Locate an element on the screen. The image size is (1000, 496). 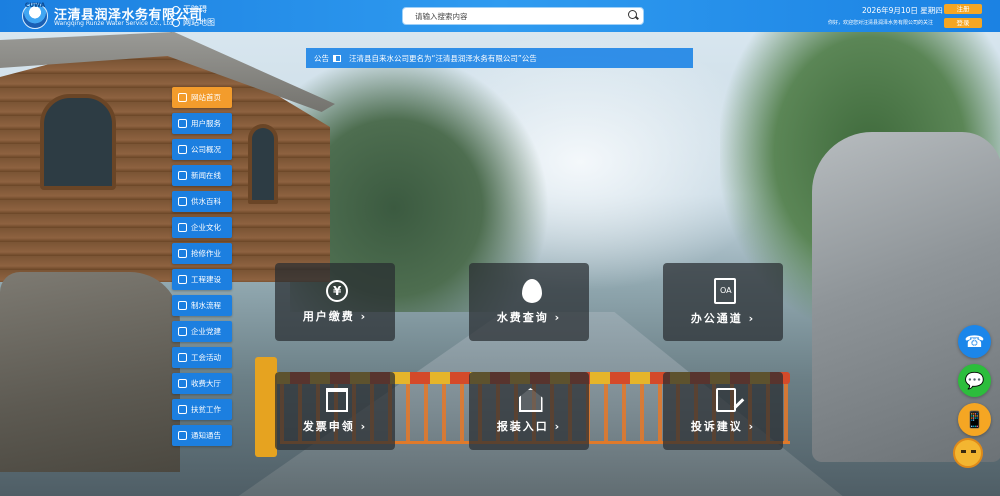
menu-item-label: 工会活动 is located at coordinates (206, 357).